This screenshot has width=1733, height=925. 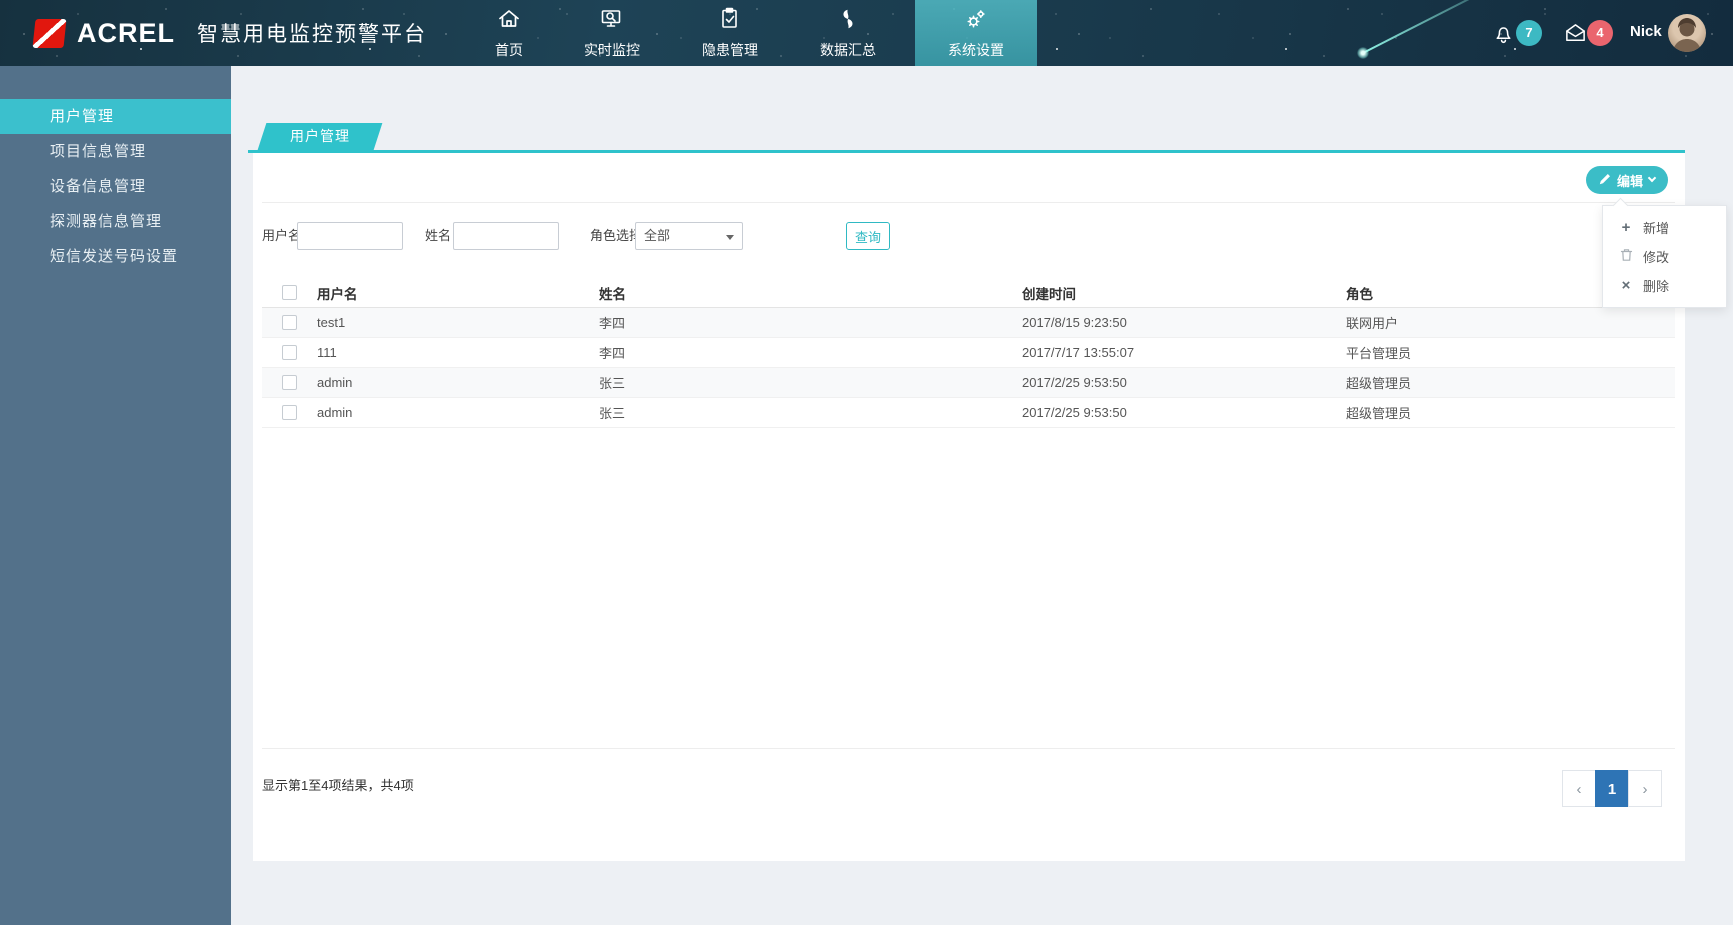 What do you see at coordinates (509, 49) in the screenshot?
I see `nav-label: 首页` at bounding box center [509, 49].